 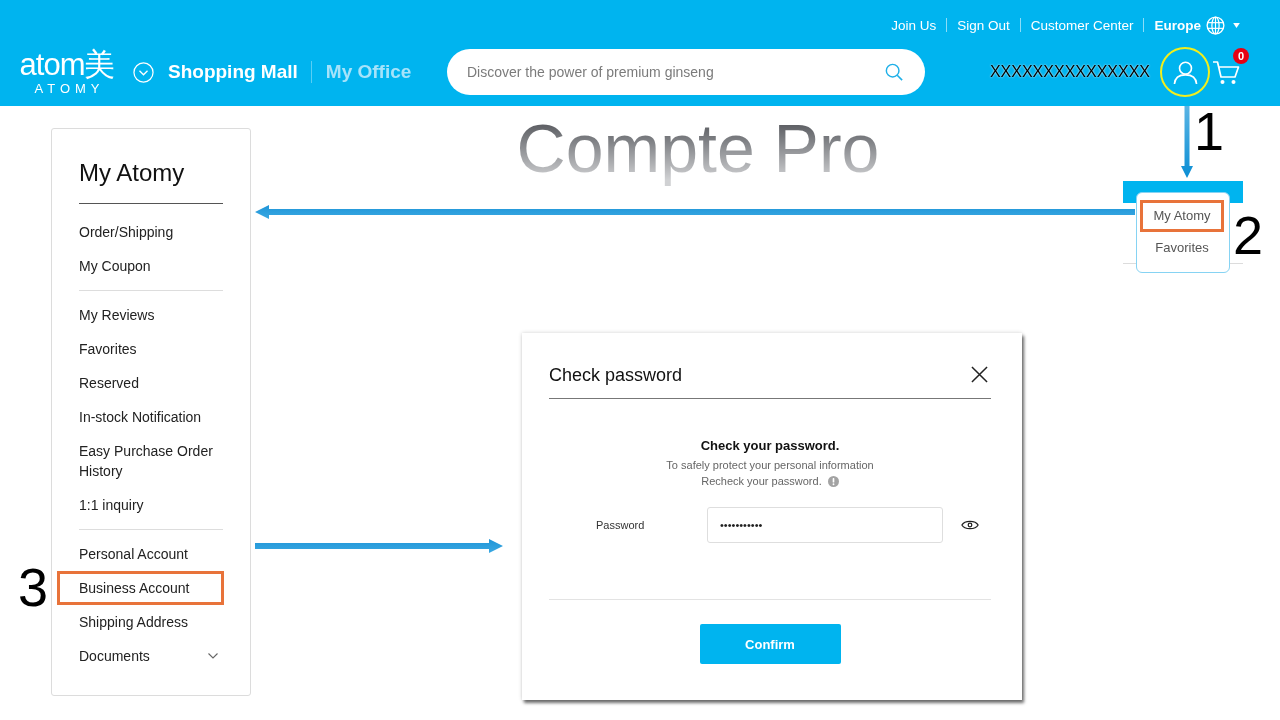 I want to click on sidebar-item: Personal Account, so click(x=140, y=554).